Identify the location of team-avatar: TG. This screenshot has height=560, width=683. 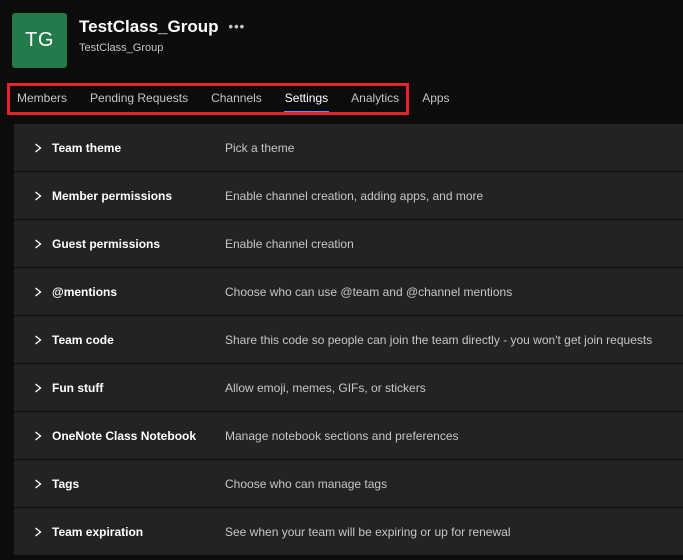
(39, 40).